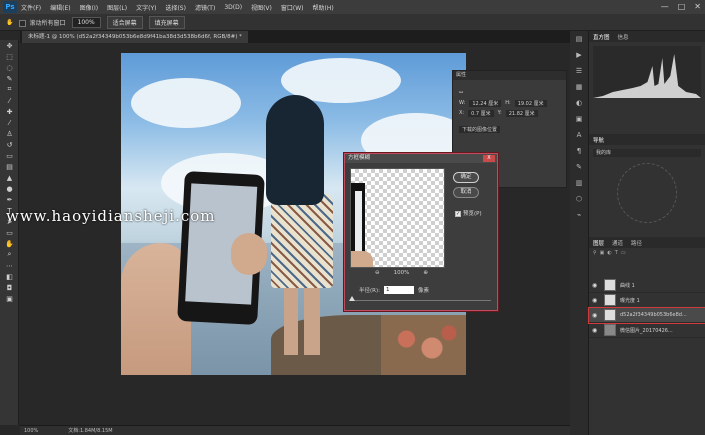  What do you see at coordinates (398, 290) in the screenshot?
I see `radius-input: 1` at bounding box center [398, 290].